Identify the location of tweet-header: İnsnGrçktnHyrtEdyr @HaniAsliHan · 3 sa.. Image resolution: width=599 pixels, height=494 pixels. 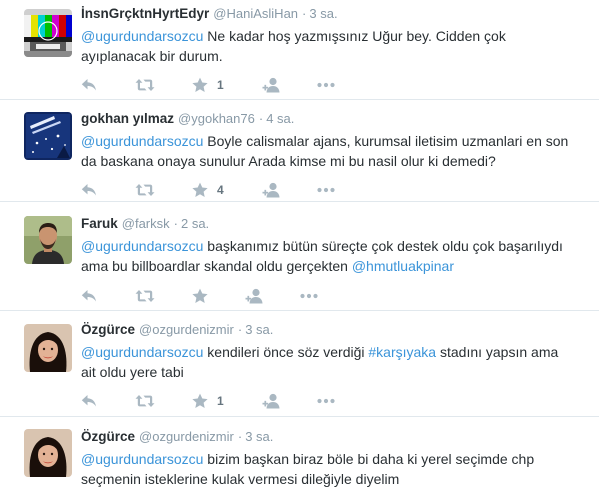
(334, 14).